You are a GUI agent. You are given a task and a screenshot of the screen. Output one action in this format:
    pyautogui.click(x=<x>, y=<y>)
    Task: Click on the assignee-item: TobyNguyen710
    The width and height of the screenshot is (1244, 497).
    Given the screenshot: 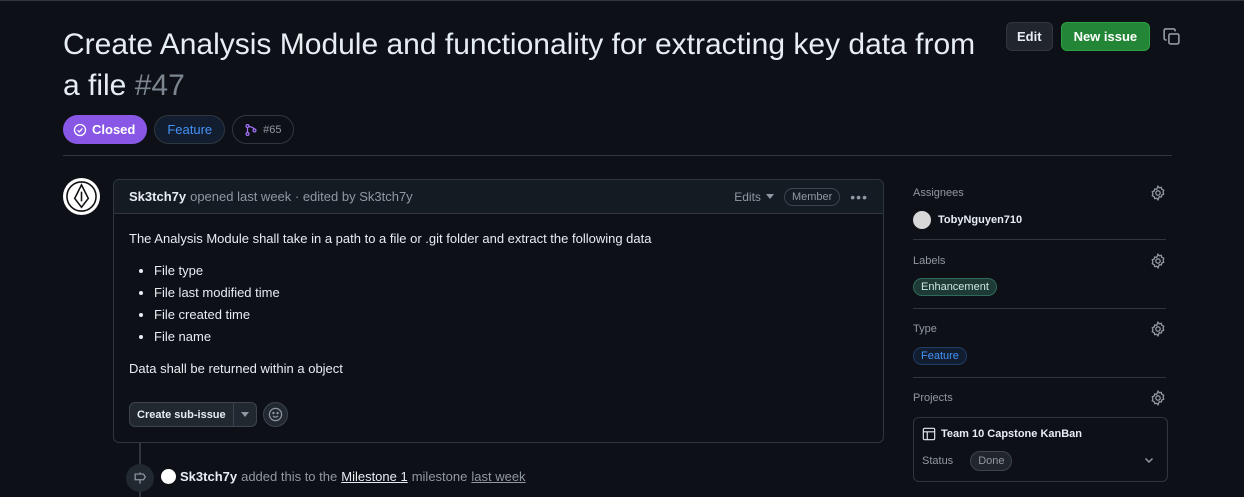 What is the action you would take?
    pyautogui.click(x=1039, y=220)
    